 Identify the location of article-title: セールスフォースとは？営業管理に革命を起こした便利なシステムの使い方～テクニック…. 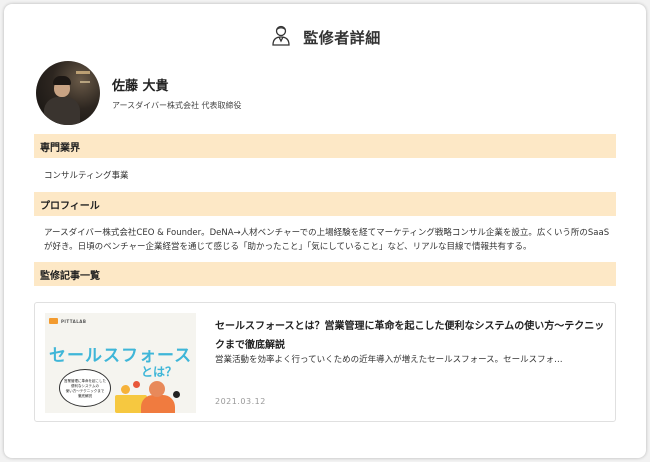
(410, 336).